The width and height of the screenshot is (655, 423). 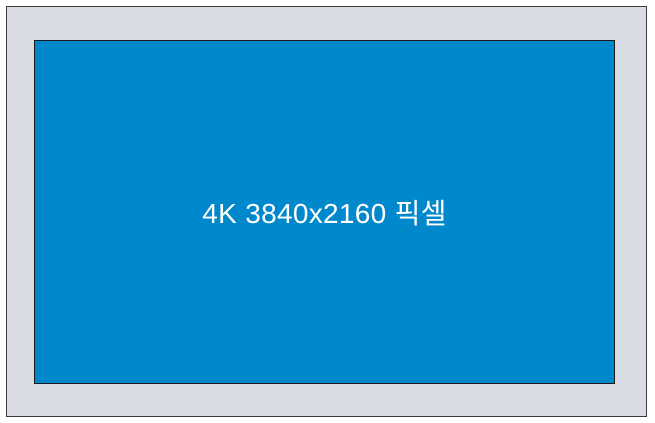 I want to click on resolution-label: 4K 3840x2160 픽셀, so click(x=324, y=213).